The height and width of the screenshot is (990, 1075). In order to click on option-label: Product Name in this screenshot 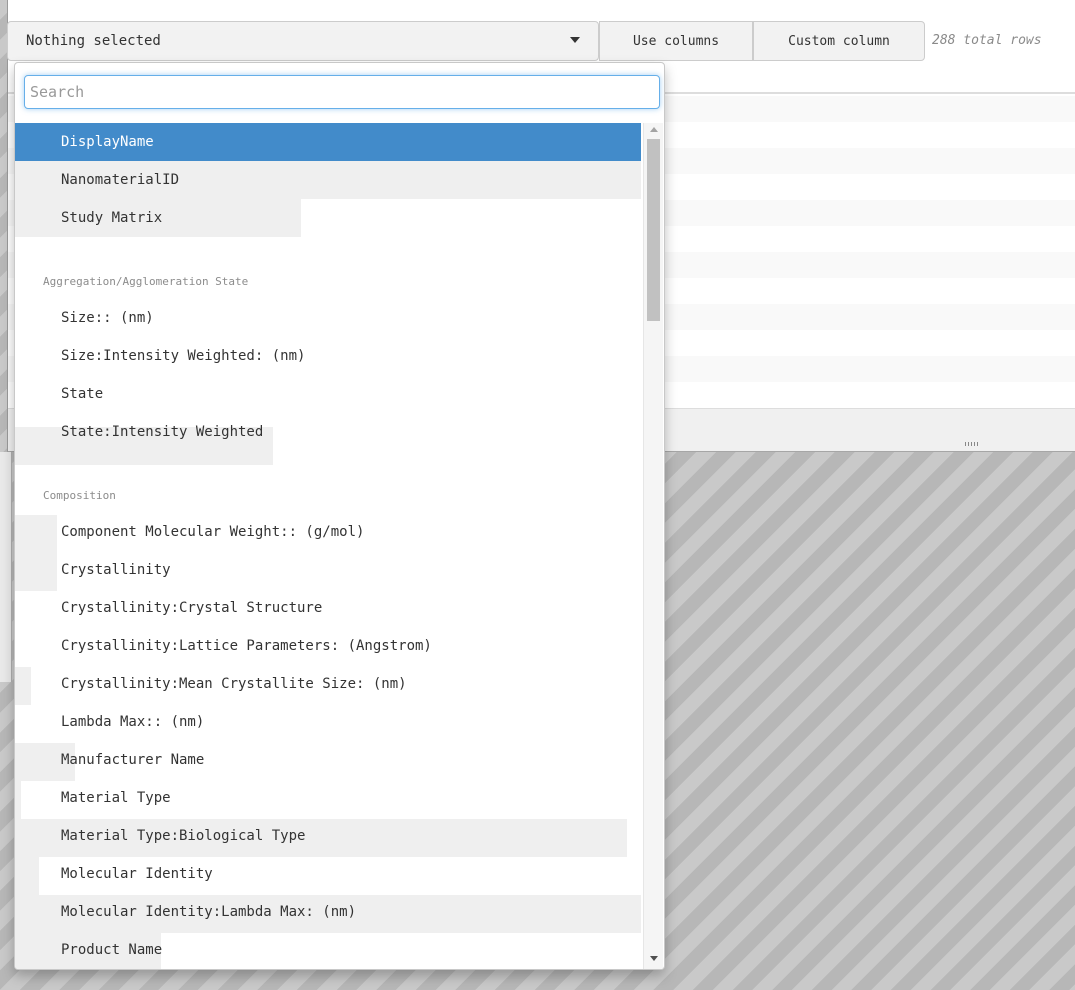, I will do `click(112, 950)`.